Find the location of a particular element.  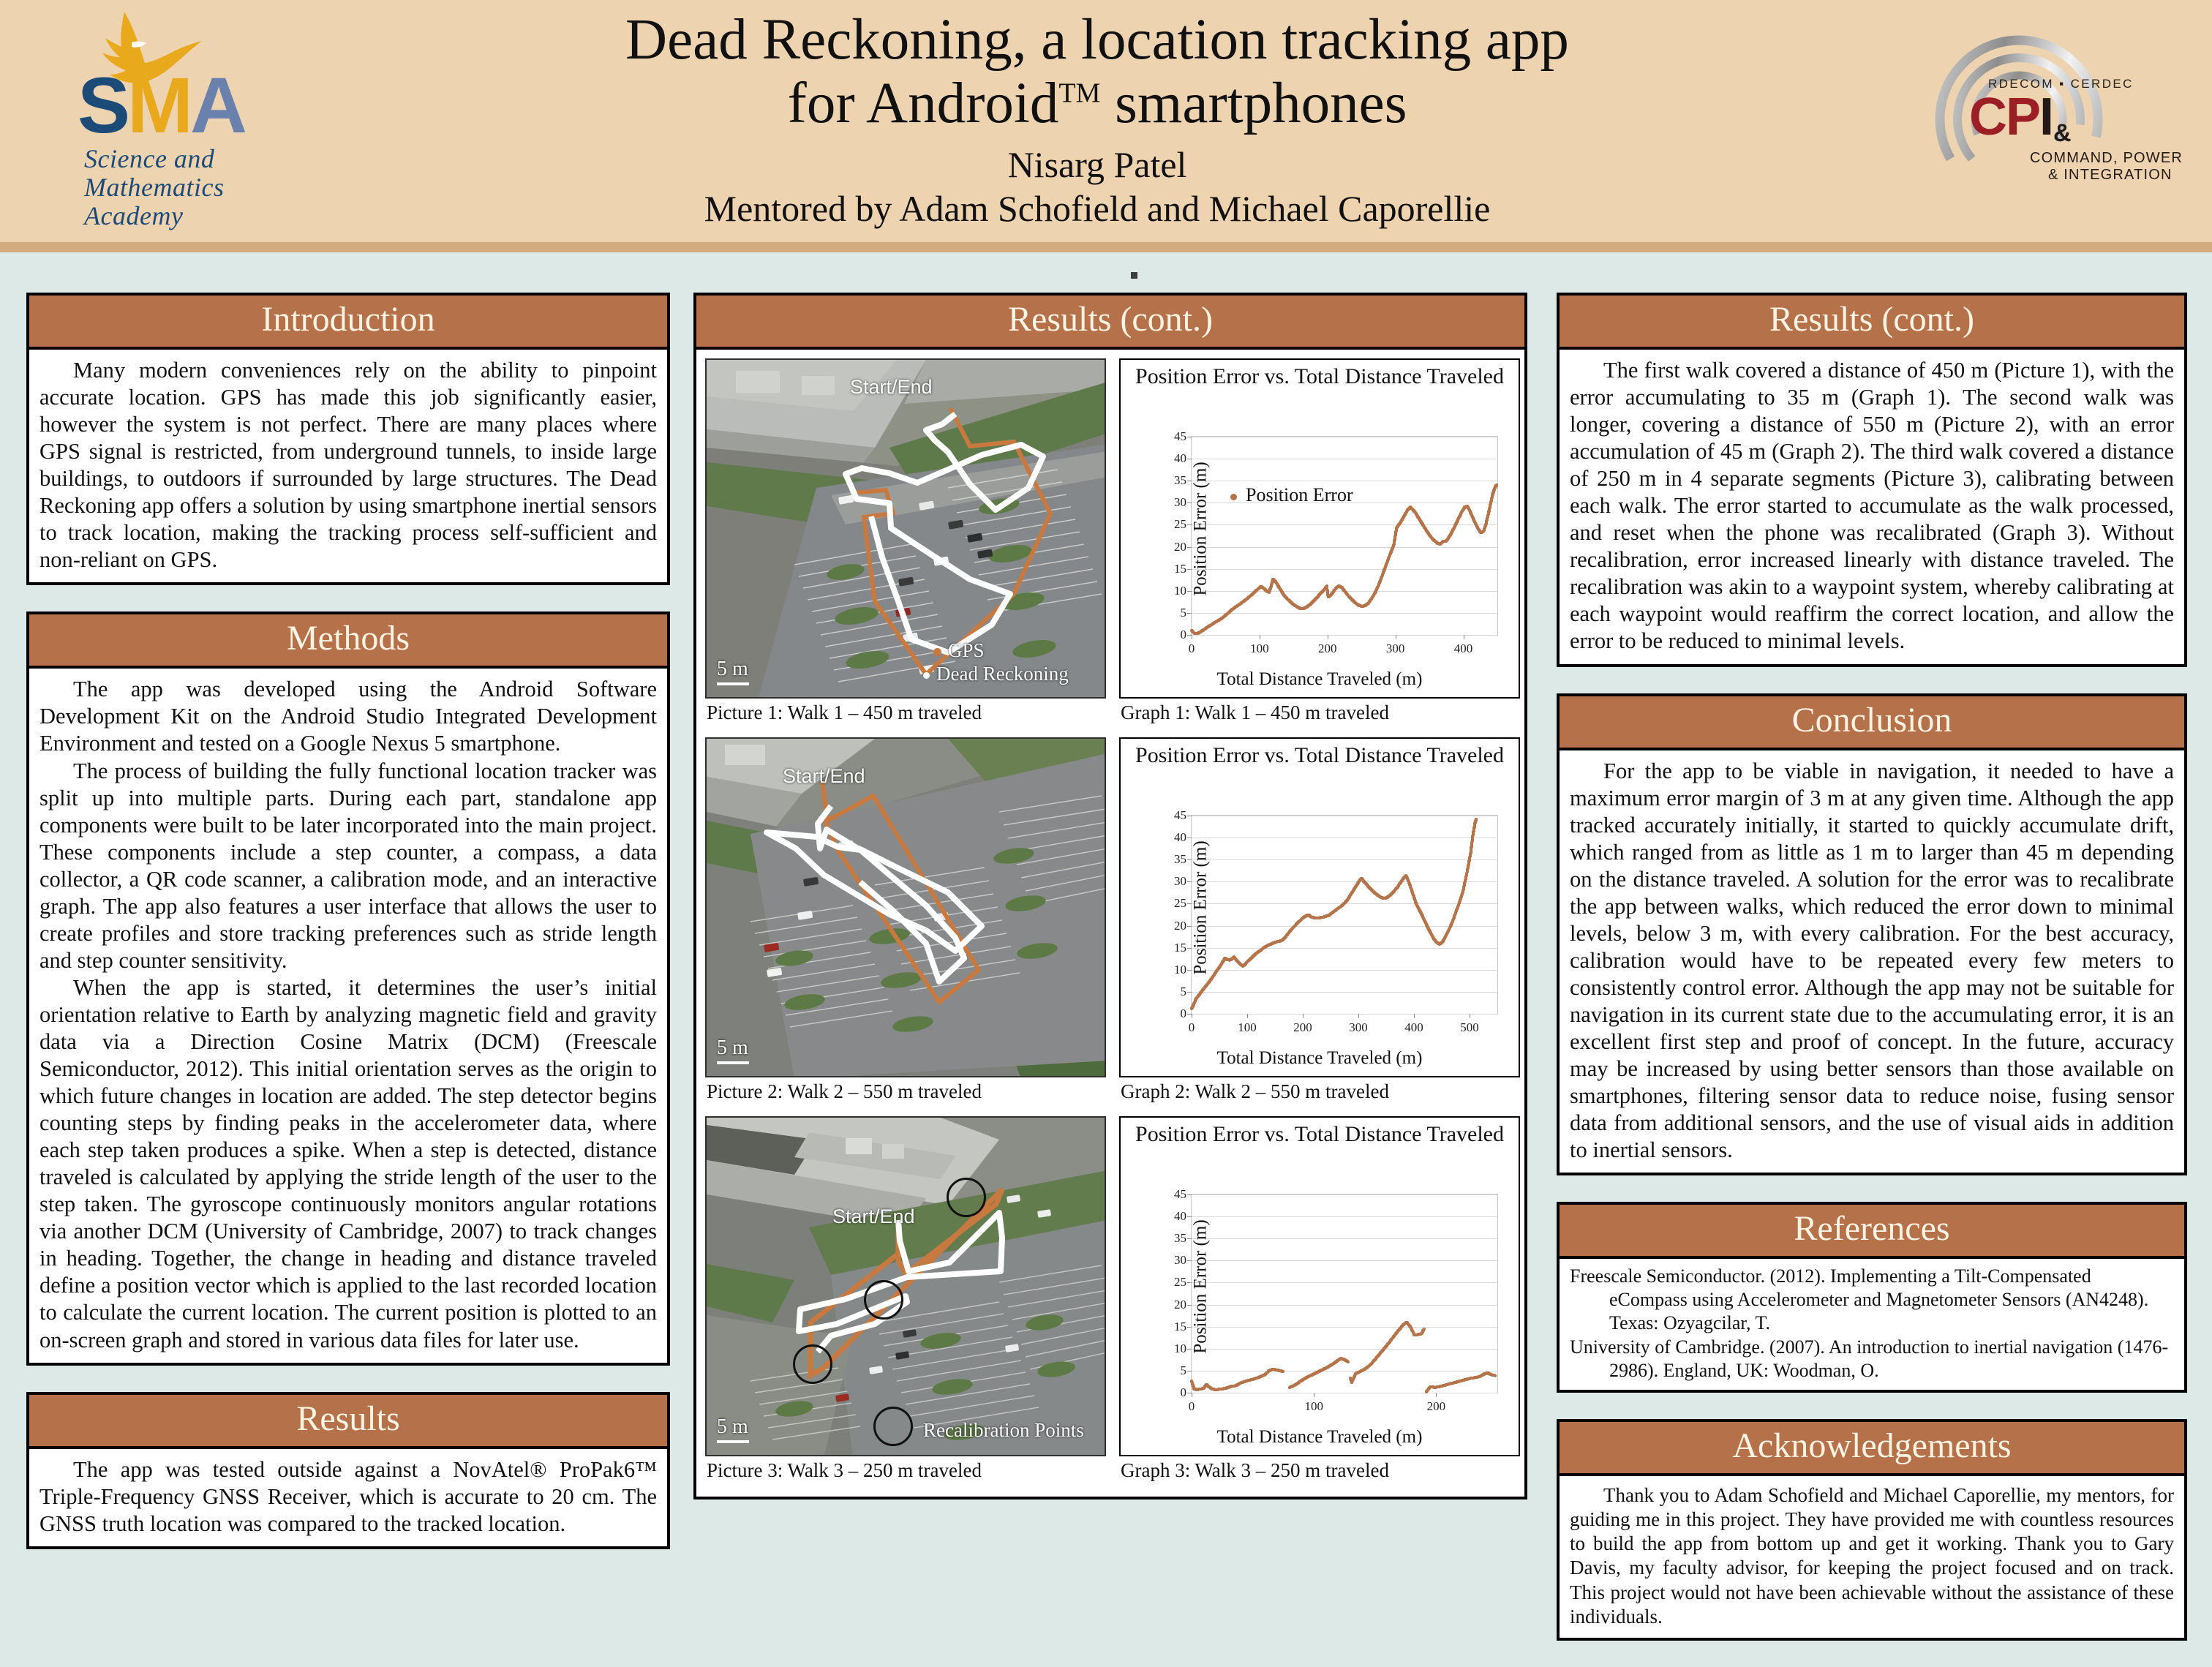

satellite-image-walk-1: Start/End 5 m GPS Dead Reckoning is located at coordinates (905, 528).